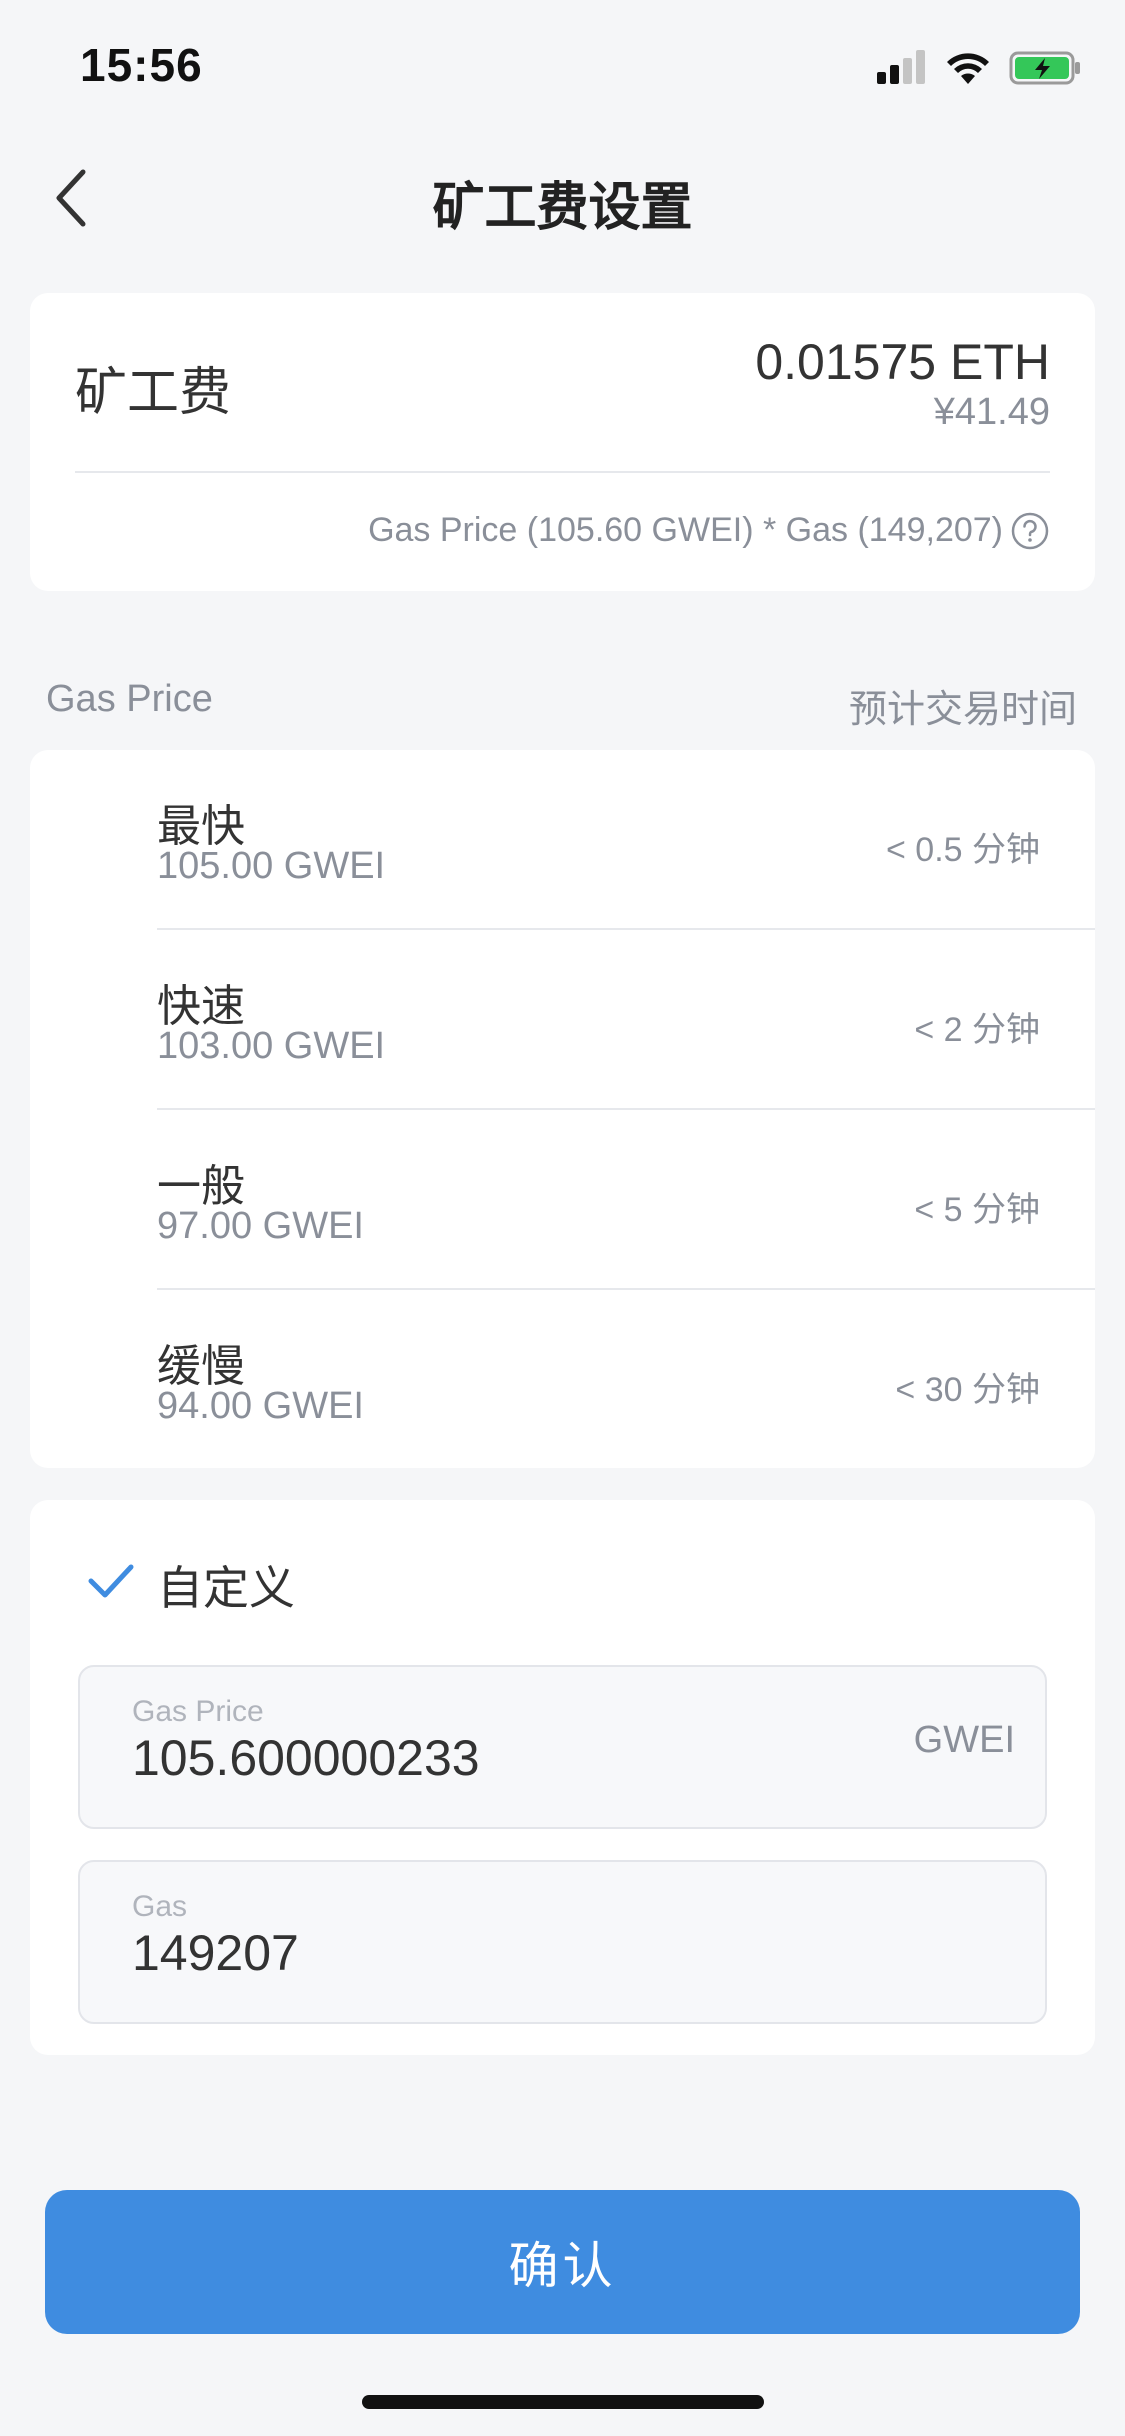 Image resolution: width=1125 pixels, height=2436 pixels. Describe the element at coordinates (153, 393) in the screenshot. I see `fee-label: 矿工费` at that location.